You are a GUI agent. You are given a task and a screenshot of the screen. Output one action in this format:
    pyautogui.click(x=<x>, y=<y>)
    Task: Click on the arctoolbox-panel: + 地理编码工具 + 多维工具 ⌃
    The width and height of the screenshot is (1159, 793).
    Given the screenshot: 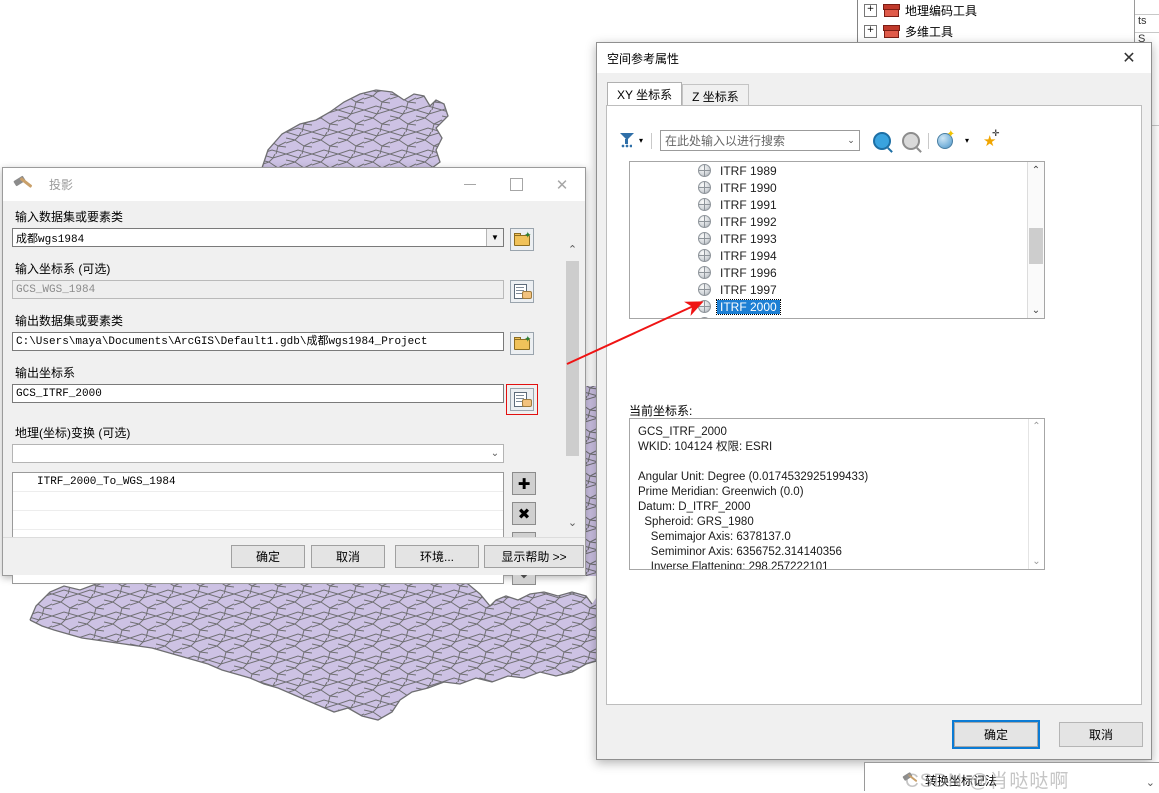 What is the action you would take?
    pyautogui.click(x=1008, y=24)
    